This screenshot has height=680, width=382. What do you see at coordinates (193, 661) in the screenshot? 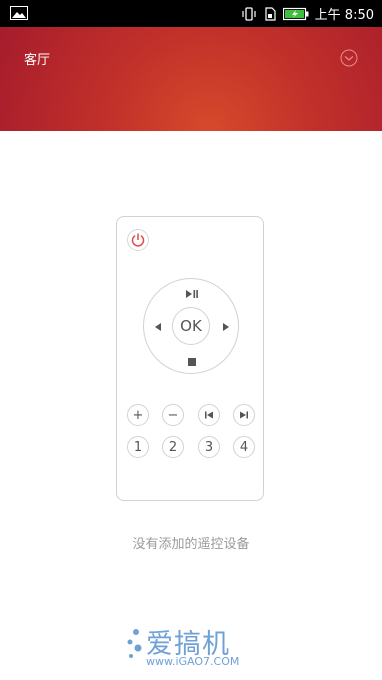
I see `watermark-url: www.iGAO7.COM` at bounding box center [193, 661].